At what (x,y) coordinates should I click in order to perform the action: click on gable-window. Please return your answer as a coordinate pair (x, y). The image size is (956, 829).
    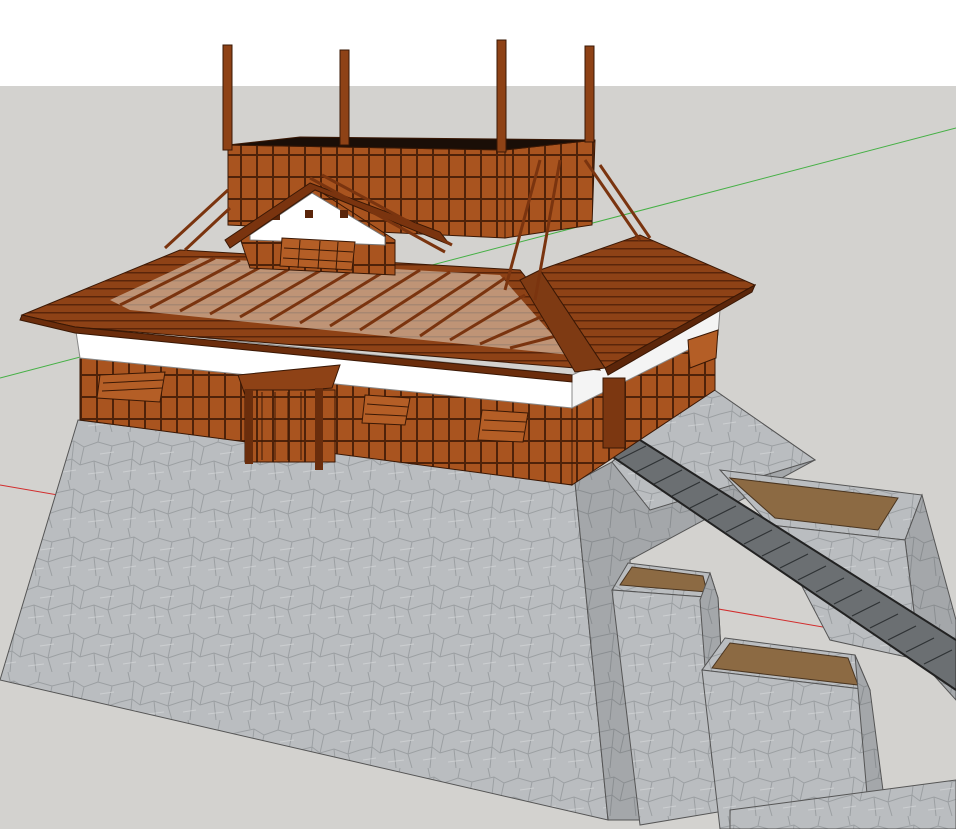
    Looking at the image, I should click on (317, 254).